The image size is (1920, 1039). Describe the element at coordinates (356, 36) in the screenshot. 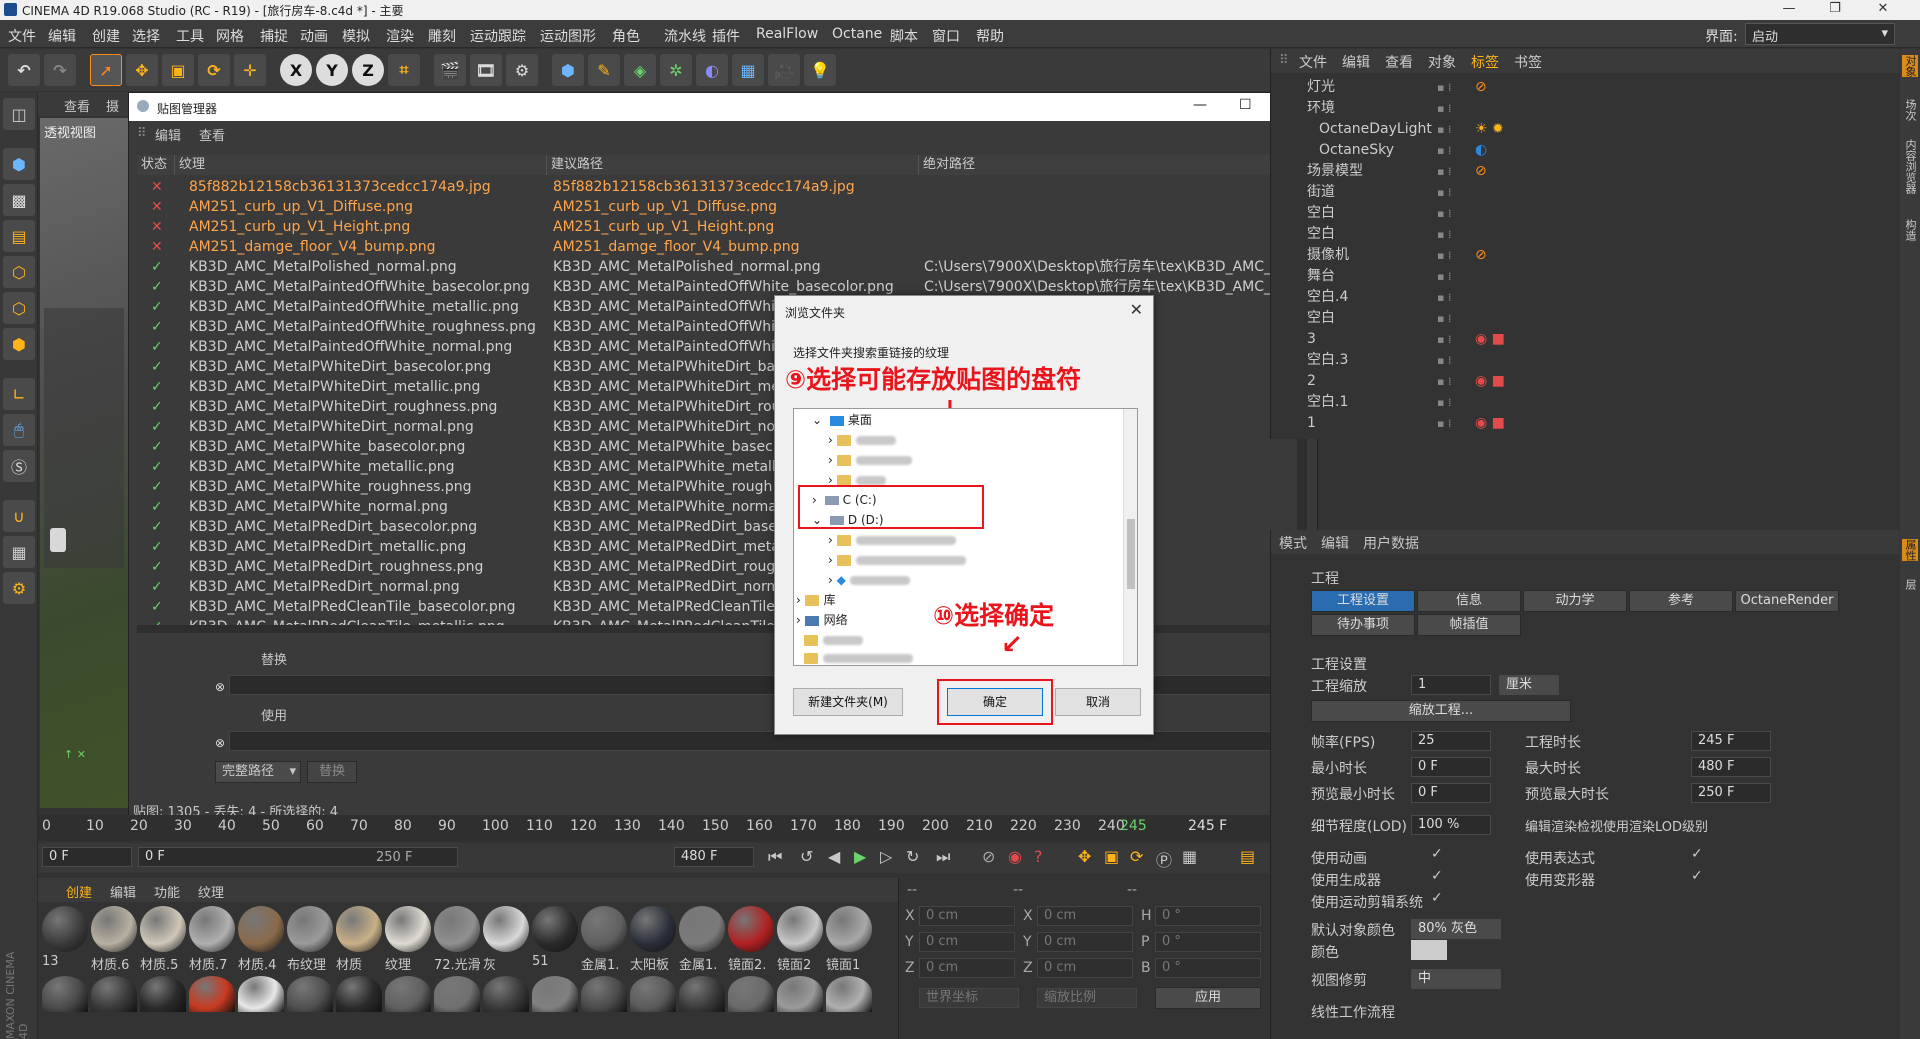

I see `menu-item-8: 模拟` at that location.